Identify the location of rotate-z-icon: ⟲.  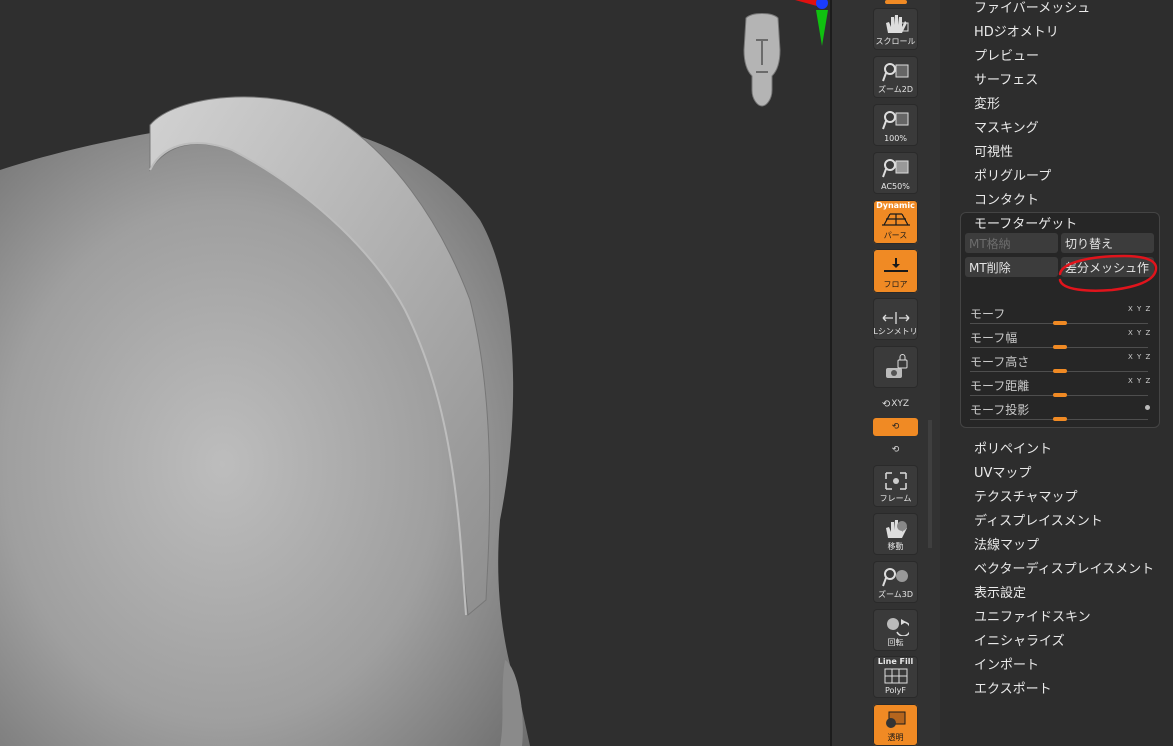
(895, 450).